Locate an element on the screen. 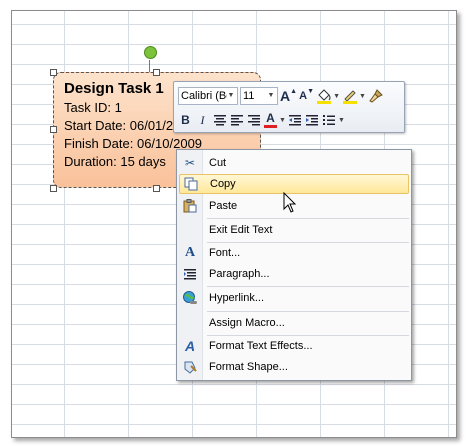 This screenshot has height=446, width=472. format-shape-icon is located at coordinates (190, 367).